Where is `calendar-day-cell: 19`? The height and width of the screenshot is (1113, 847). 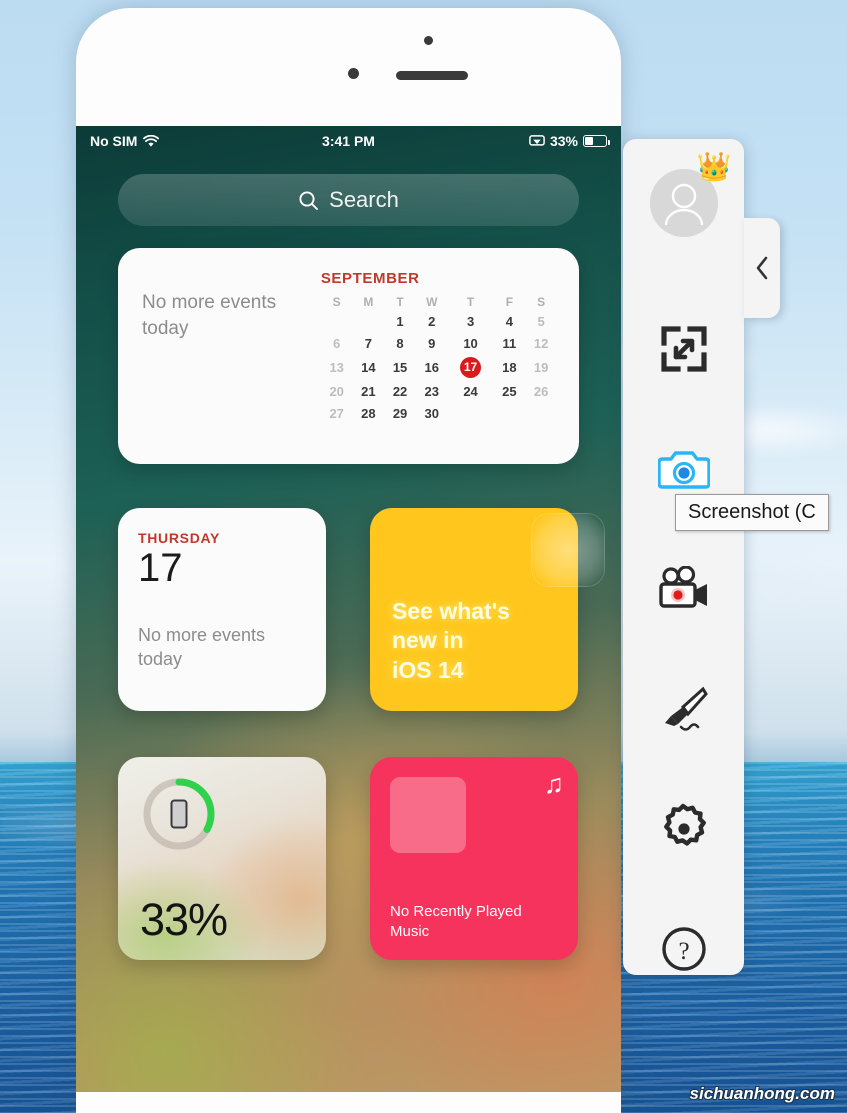
calendar-day-cell: 19 is located at coordinates (541, 367).